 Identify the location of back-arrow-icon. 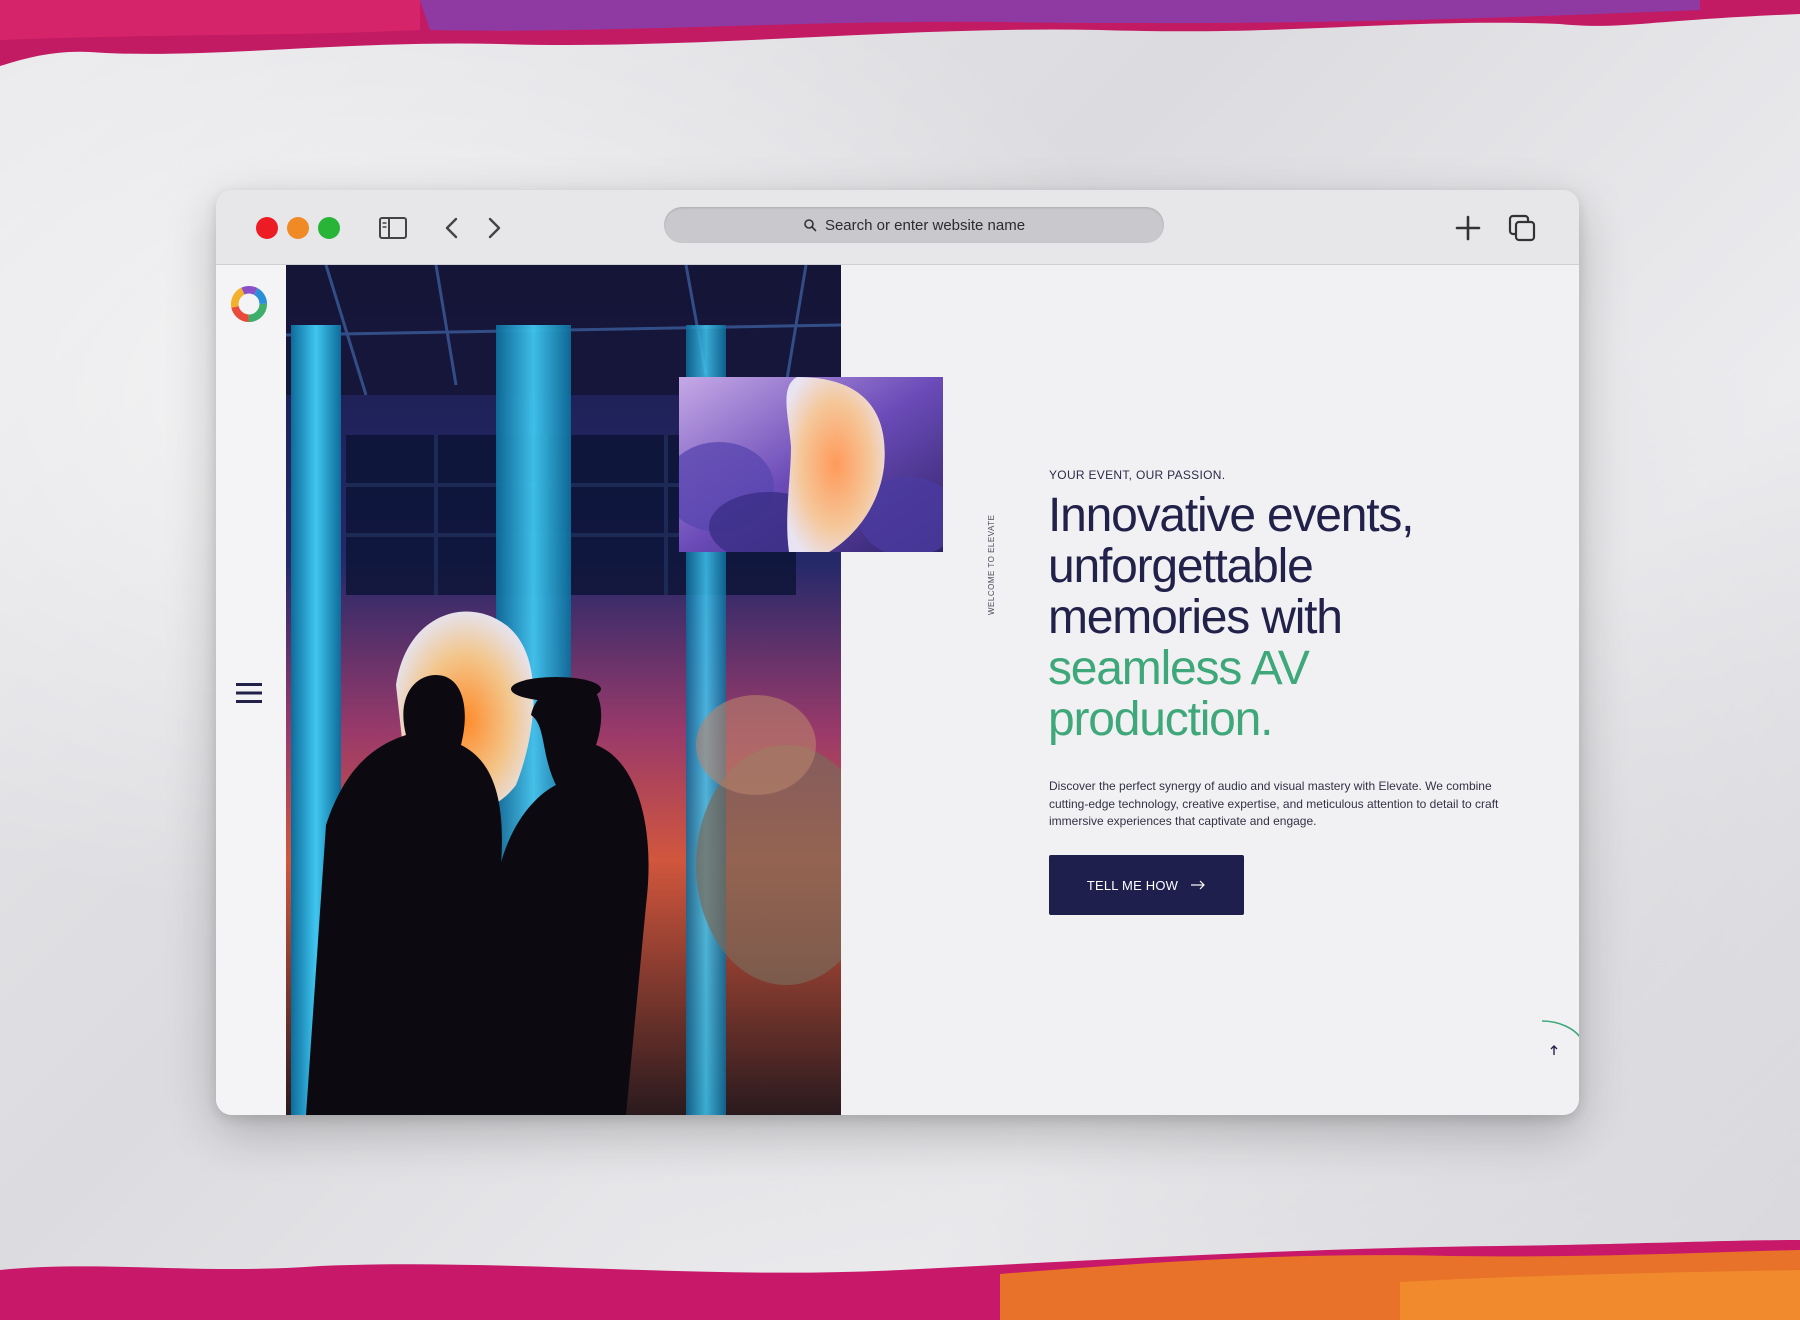
(452, 228).